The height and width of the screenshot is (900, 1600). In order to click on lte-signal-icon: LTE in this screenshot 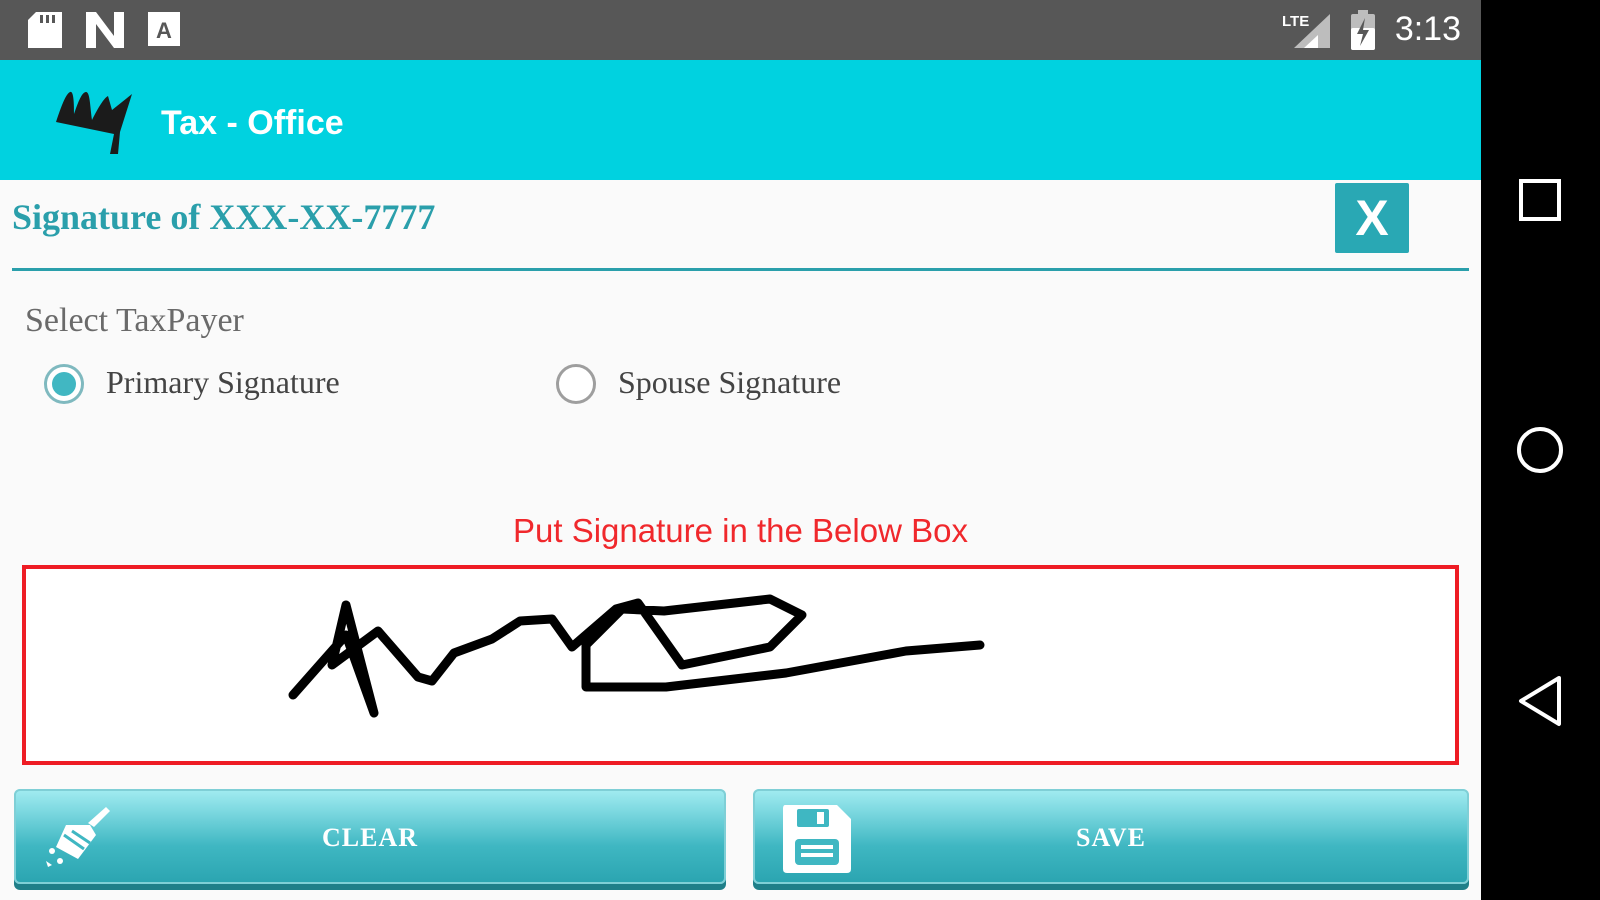, I will do `click(1307, 32)`.